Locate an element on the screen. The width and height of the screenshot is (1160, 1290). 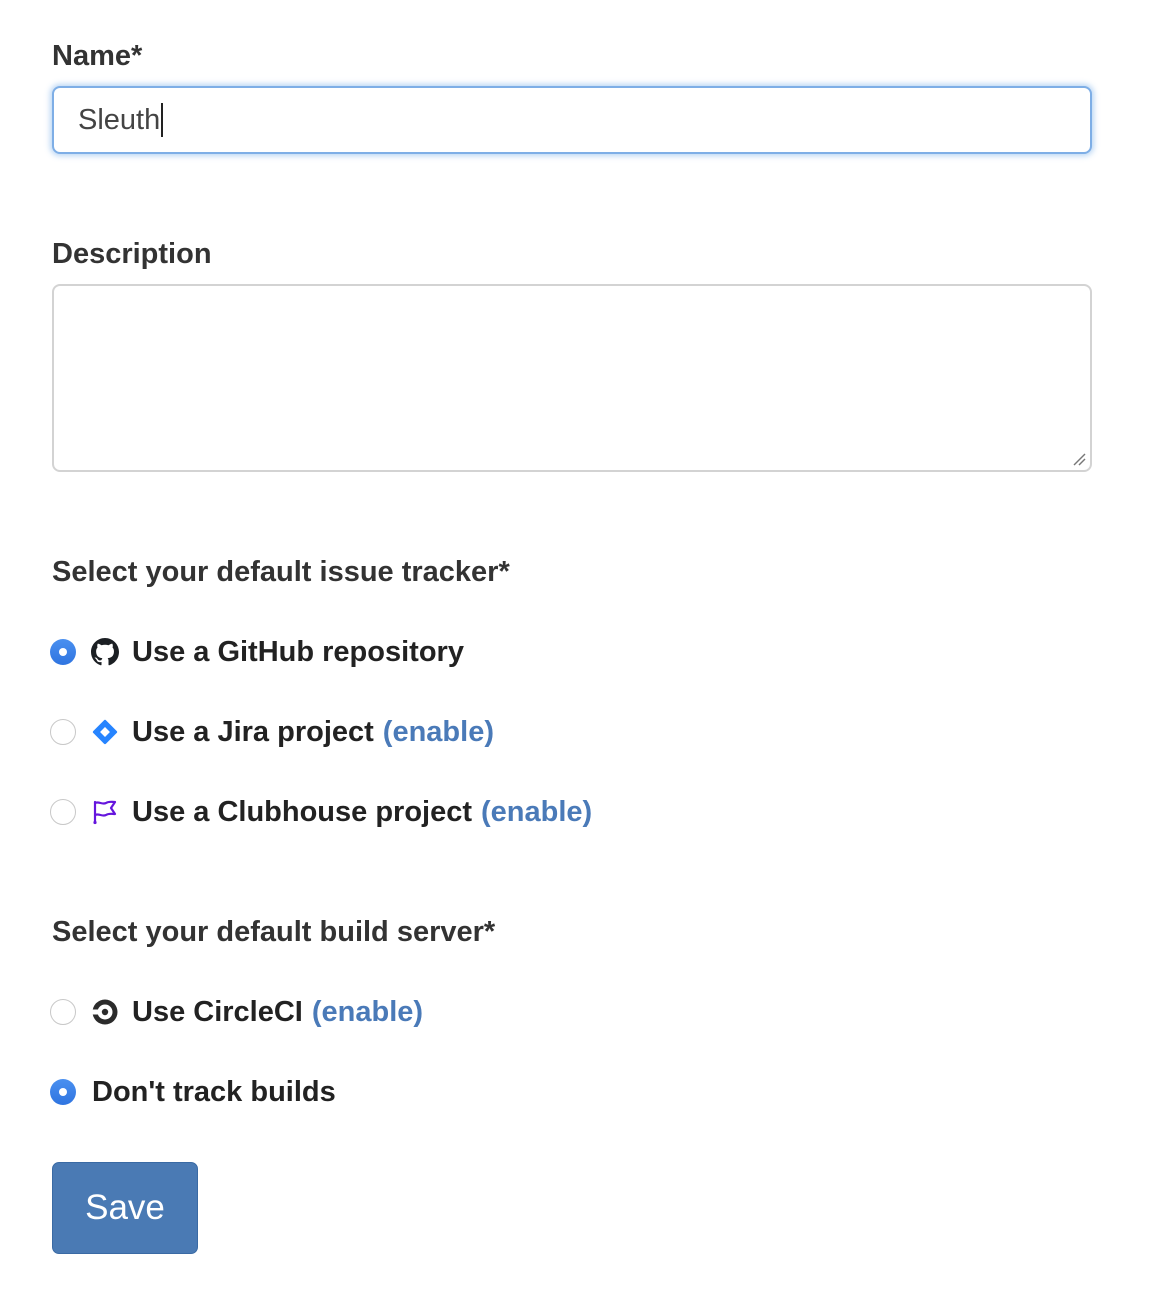
jira-option-label: Use a Jira project is located at coordinates (253, 731).